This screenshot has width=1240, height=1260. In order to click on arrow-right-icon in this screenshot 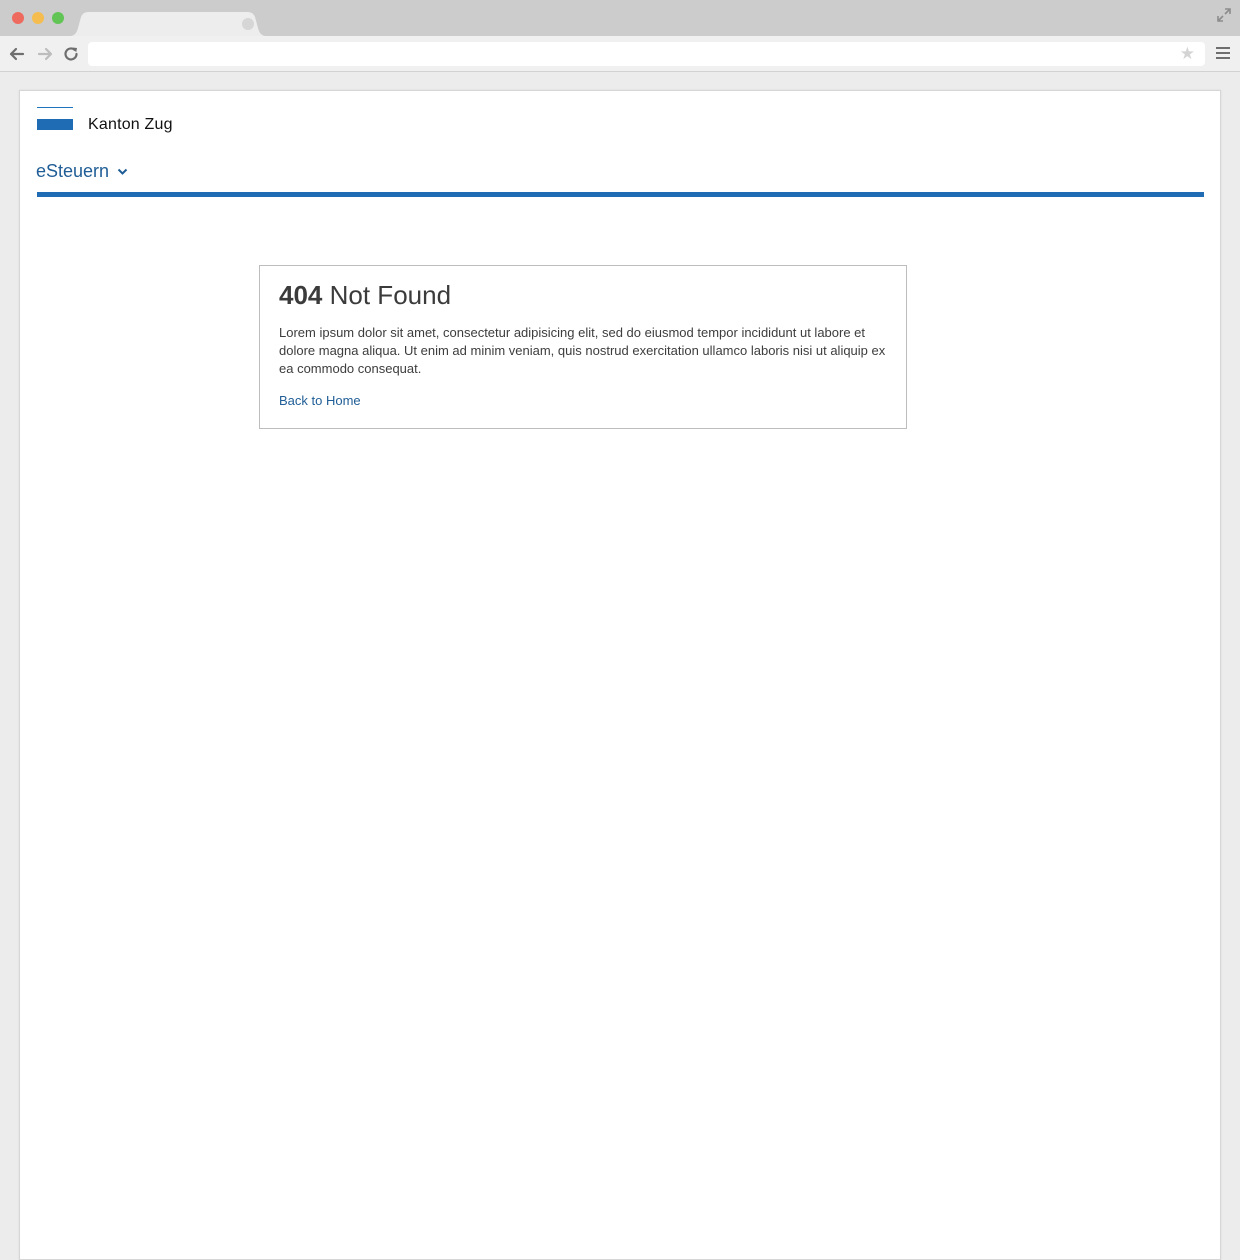, I will do `click(45, 54)`.